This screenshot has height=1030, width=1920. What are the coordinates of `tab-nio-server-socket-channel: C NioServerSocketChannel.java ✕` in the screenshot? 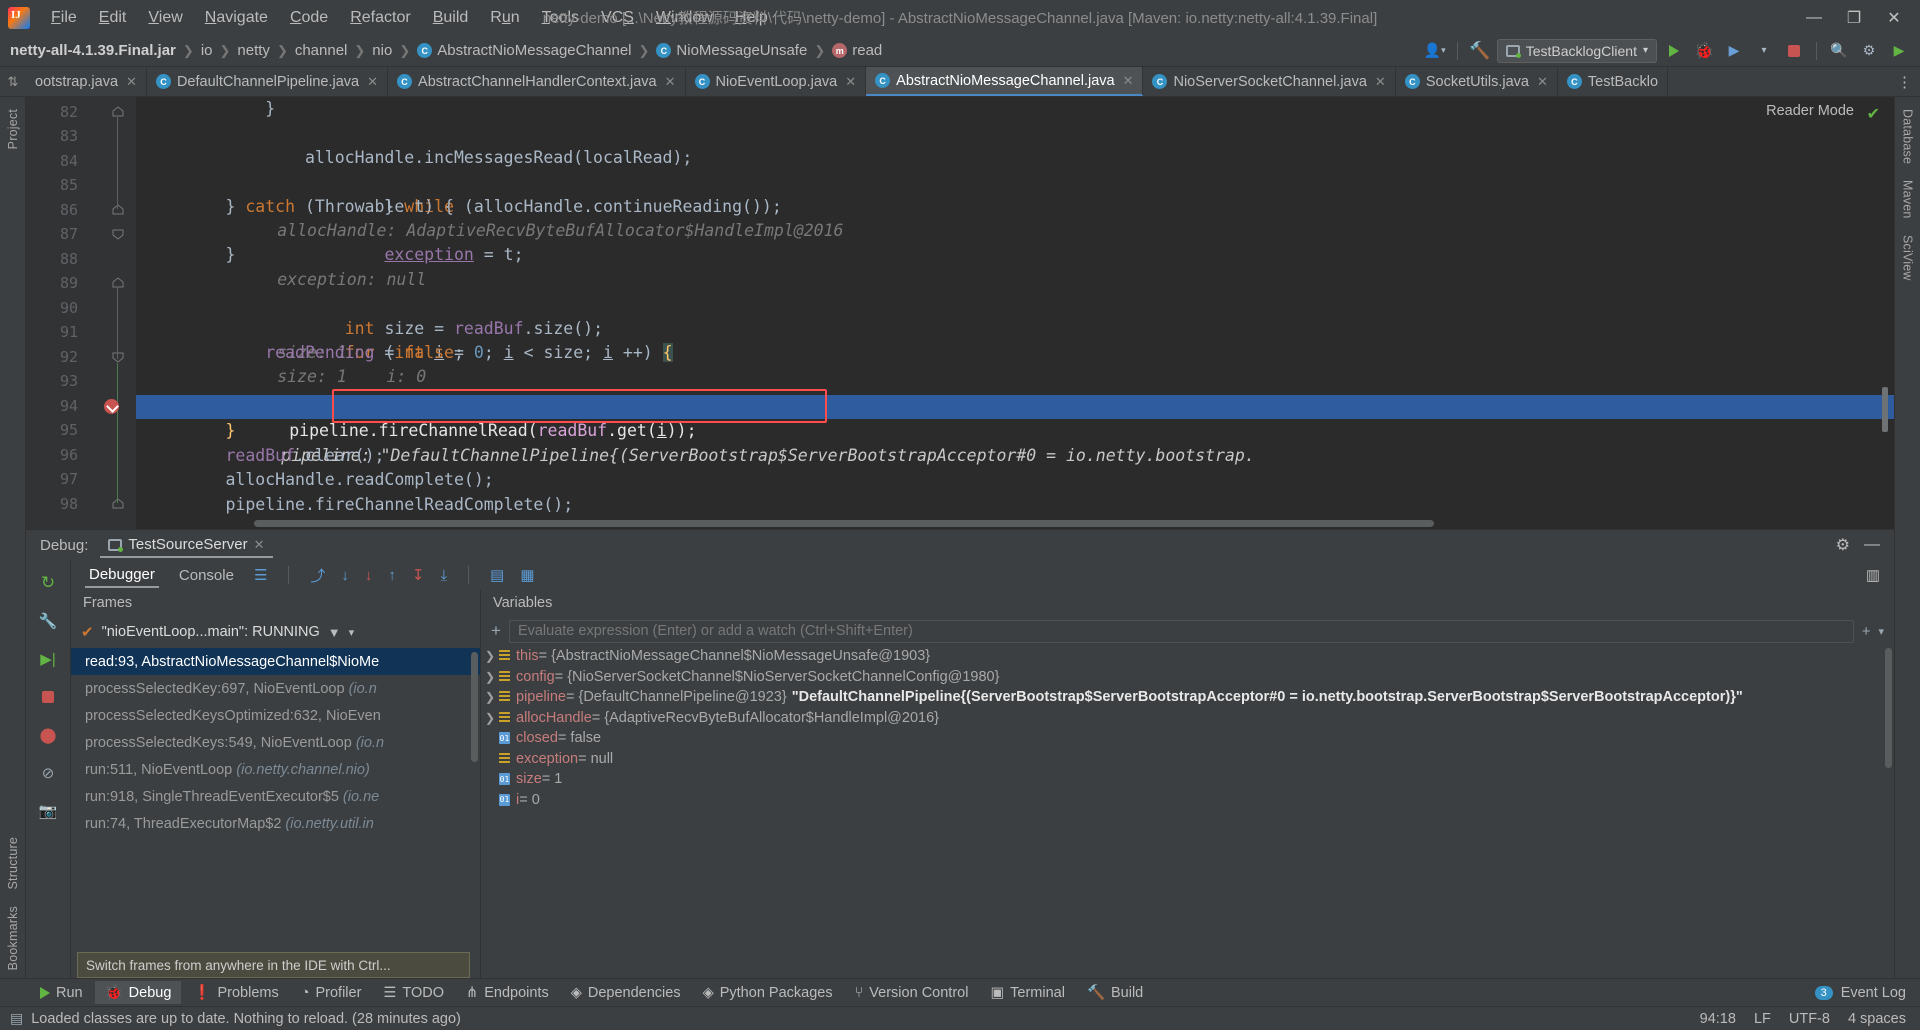 It's located at (1269, 81).